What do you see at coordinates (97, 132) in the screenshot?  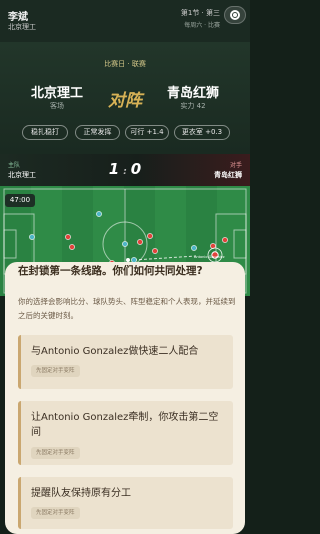 I see `status-chip: 正常发挥` at bounding box center [97, 132].